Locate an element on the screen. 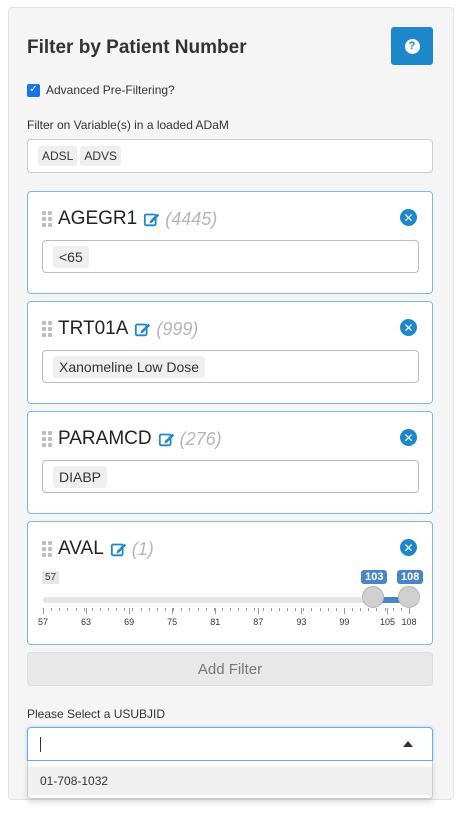  filter-card-paramcd: PARAMCD (276) ✕ DIABP is located at coordinates (230, 462).